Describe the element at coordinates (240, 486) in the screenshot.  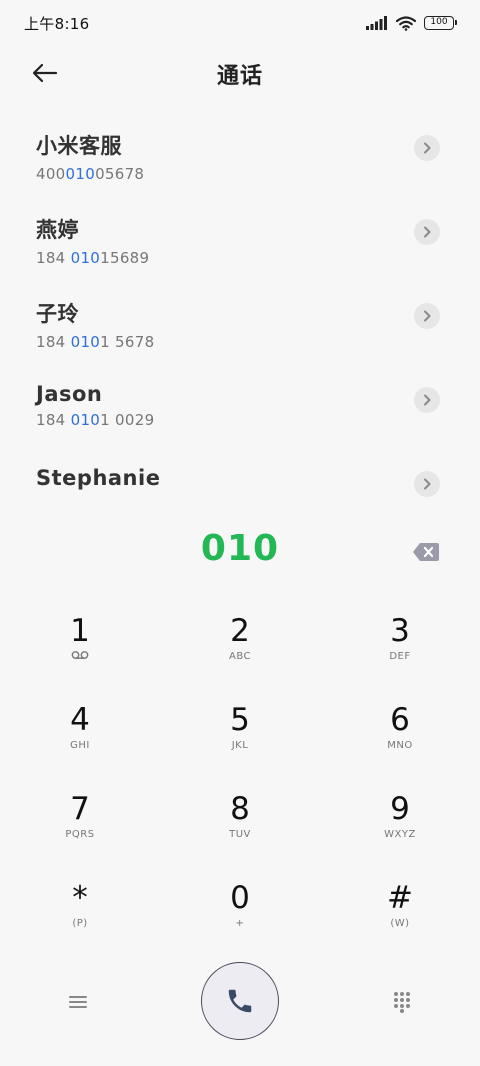
I see `contact-item: Stephanie` at that location.